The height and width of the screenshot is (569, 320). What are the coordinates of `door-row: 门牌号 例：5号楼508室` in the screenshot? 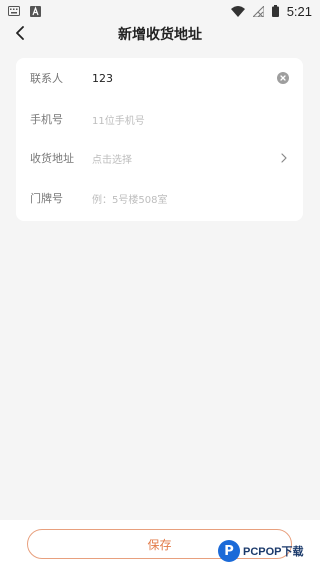 It's located at (159, 198).